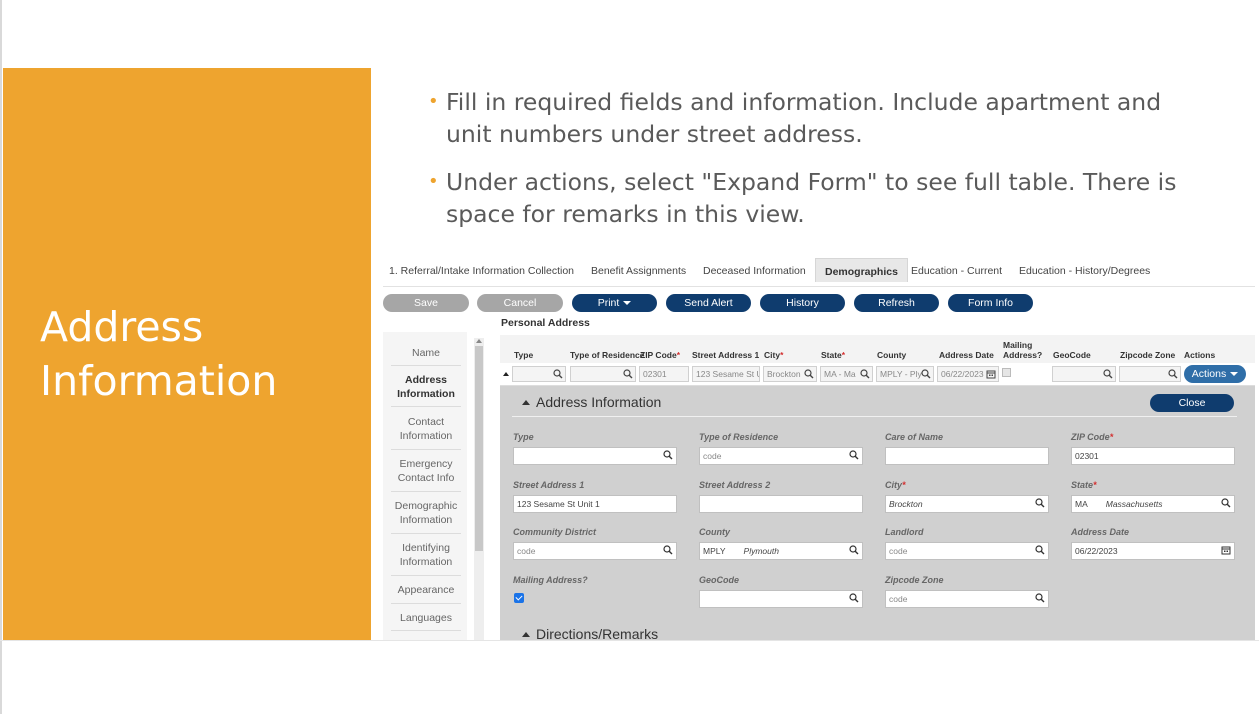 This screenshot has width=1259, height=714. Describe the element at coordinates (781, 599) in the screenshot. I see `geocode-input` at that location.